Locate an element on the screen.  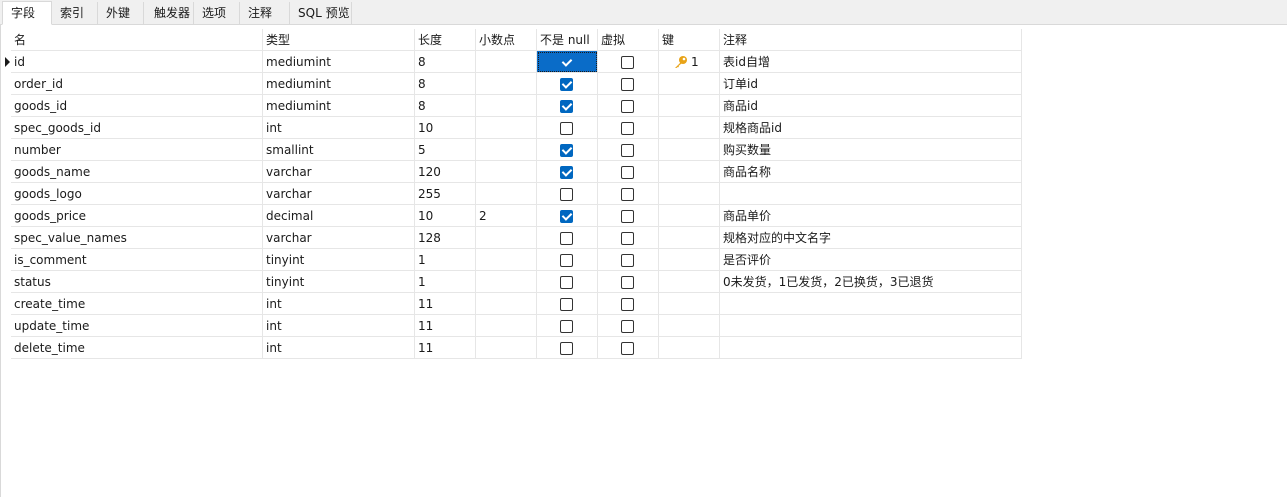
tab-comment: 注释 is located at coordinates (265, 13).